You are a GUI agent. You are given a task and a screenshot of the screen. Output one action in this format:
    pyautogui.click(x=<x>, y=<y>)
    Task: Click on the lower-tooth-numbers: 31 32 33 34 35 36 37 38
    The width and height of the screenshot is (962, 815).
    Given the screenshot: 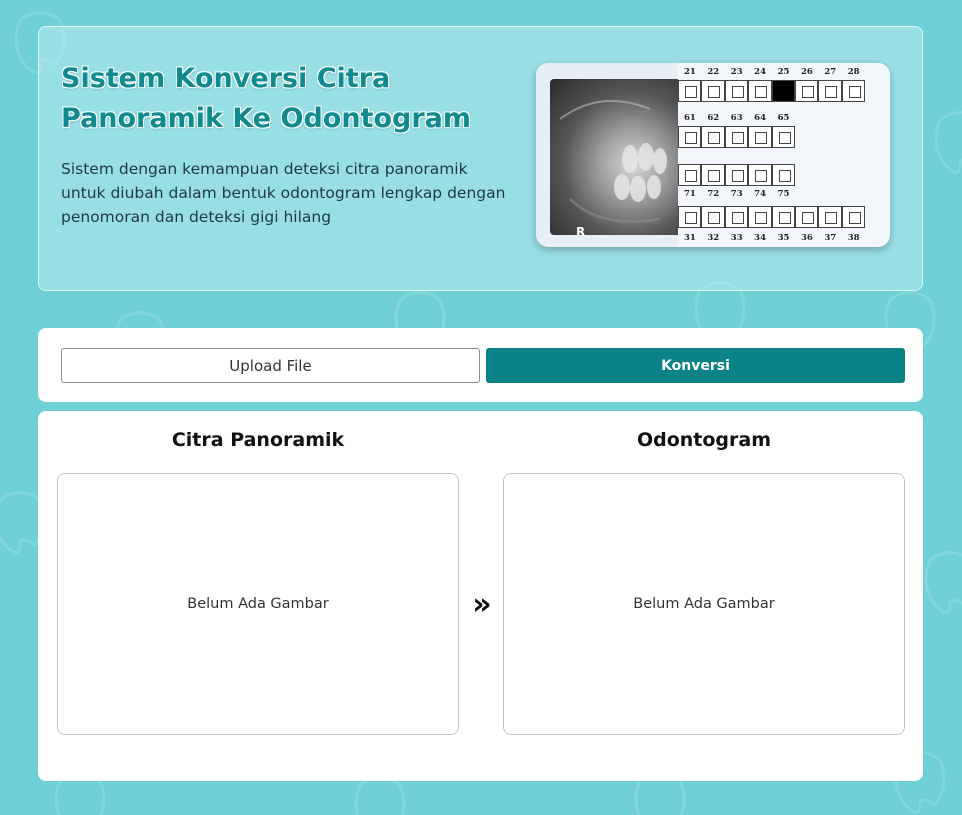 What is the action you would take?
    pyautogui.click(x=777, y=238)
    